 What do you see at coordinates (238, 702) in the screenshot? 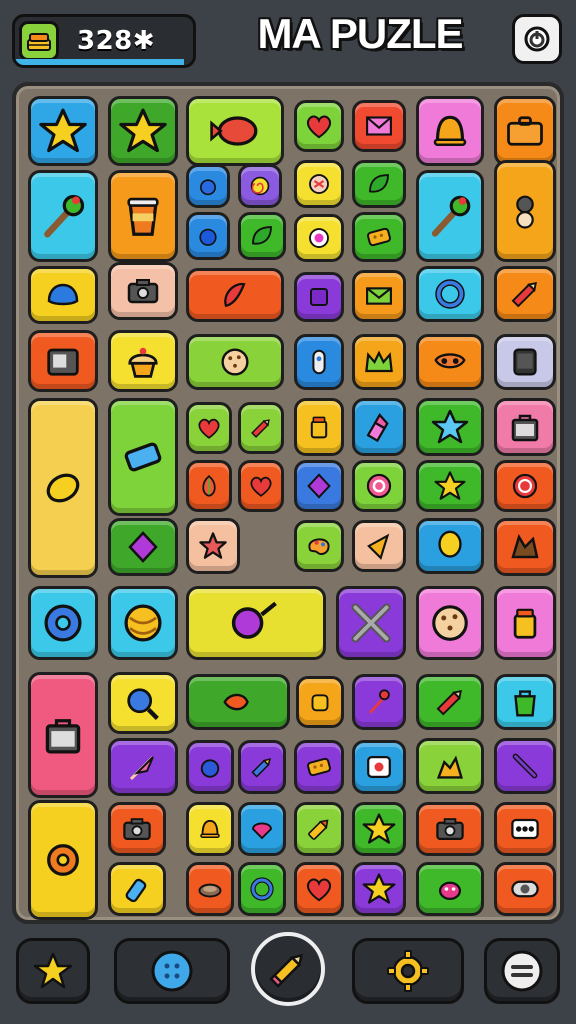
I see `tile-fish` at bounding box center [238, 702].